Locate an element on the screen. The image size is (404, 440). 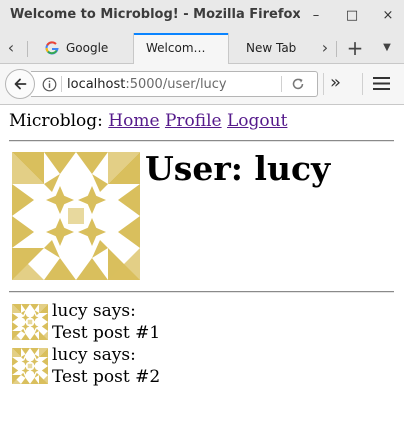
tab-new-tab: New Tab is located at coordinates (274, 48).